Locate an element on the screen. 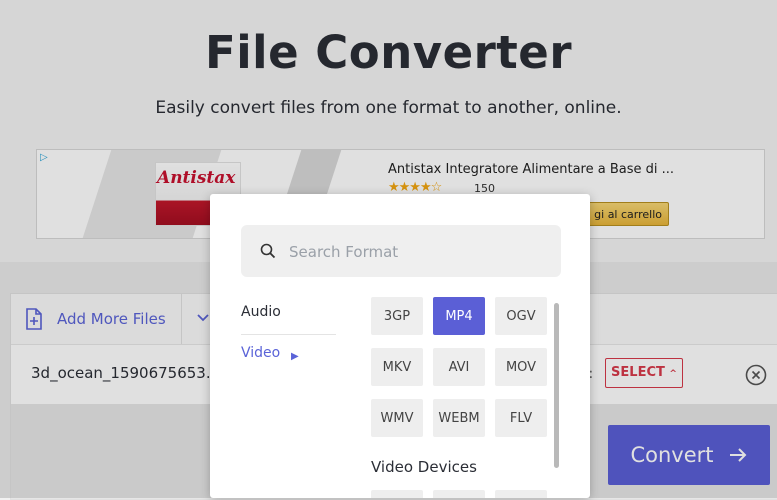 This screenshot has height=500, width=777. search-icon is located at coordinates (268, 251).